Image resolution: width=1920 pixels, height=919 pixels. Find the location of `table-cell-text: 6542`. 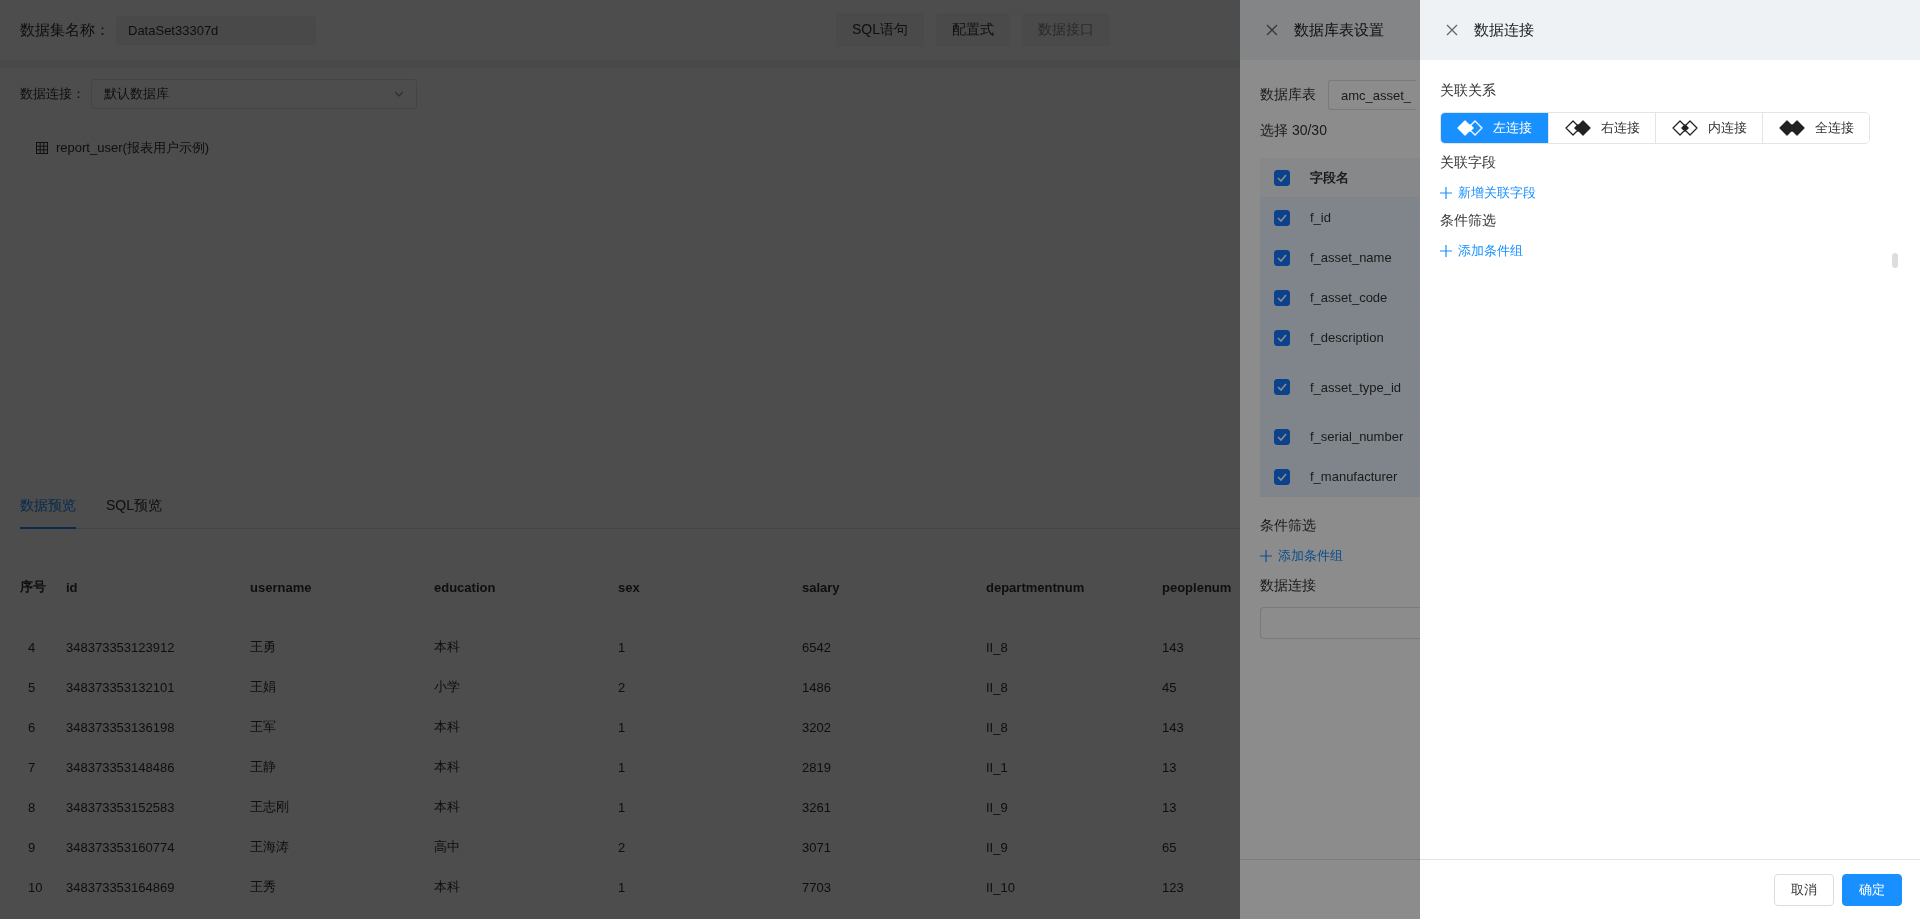

table-cell-text: 6542 is located at coordinates (817, 647).